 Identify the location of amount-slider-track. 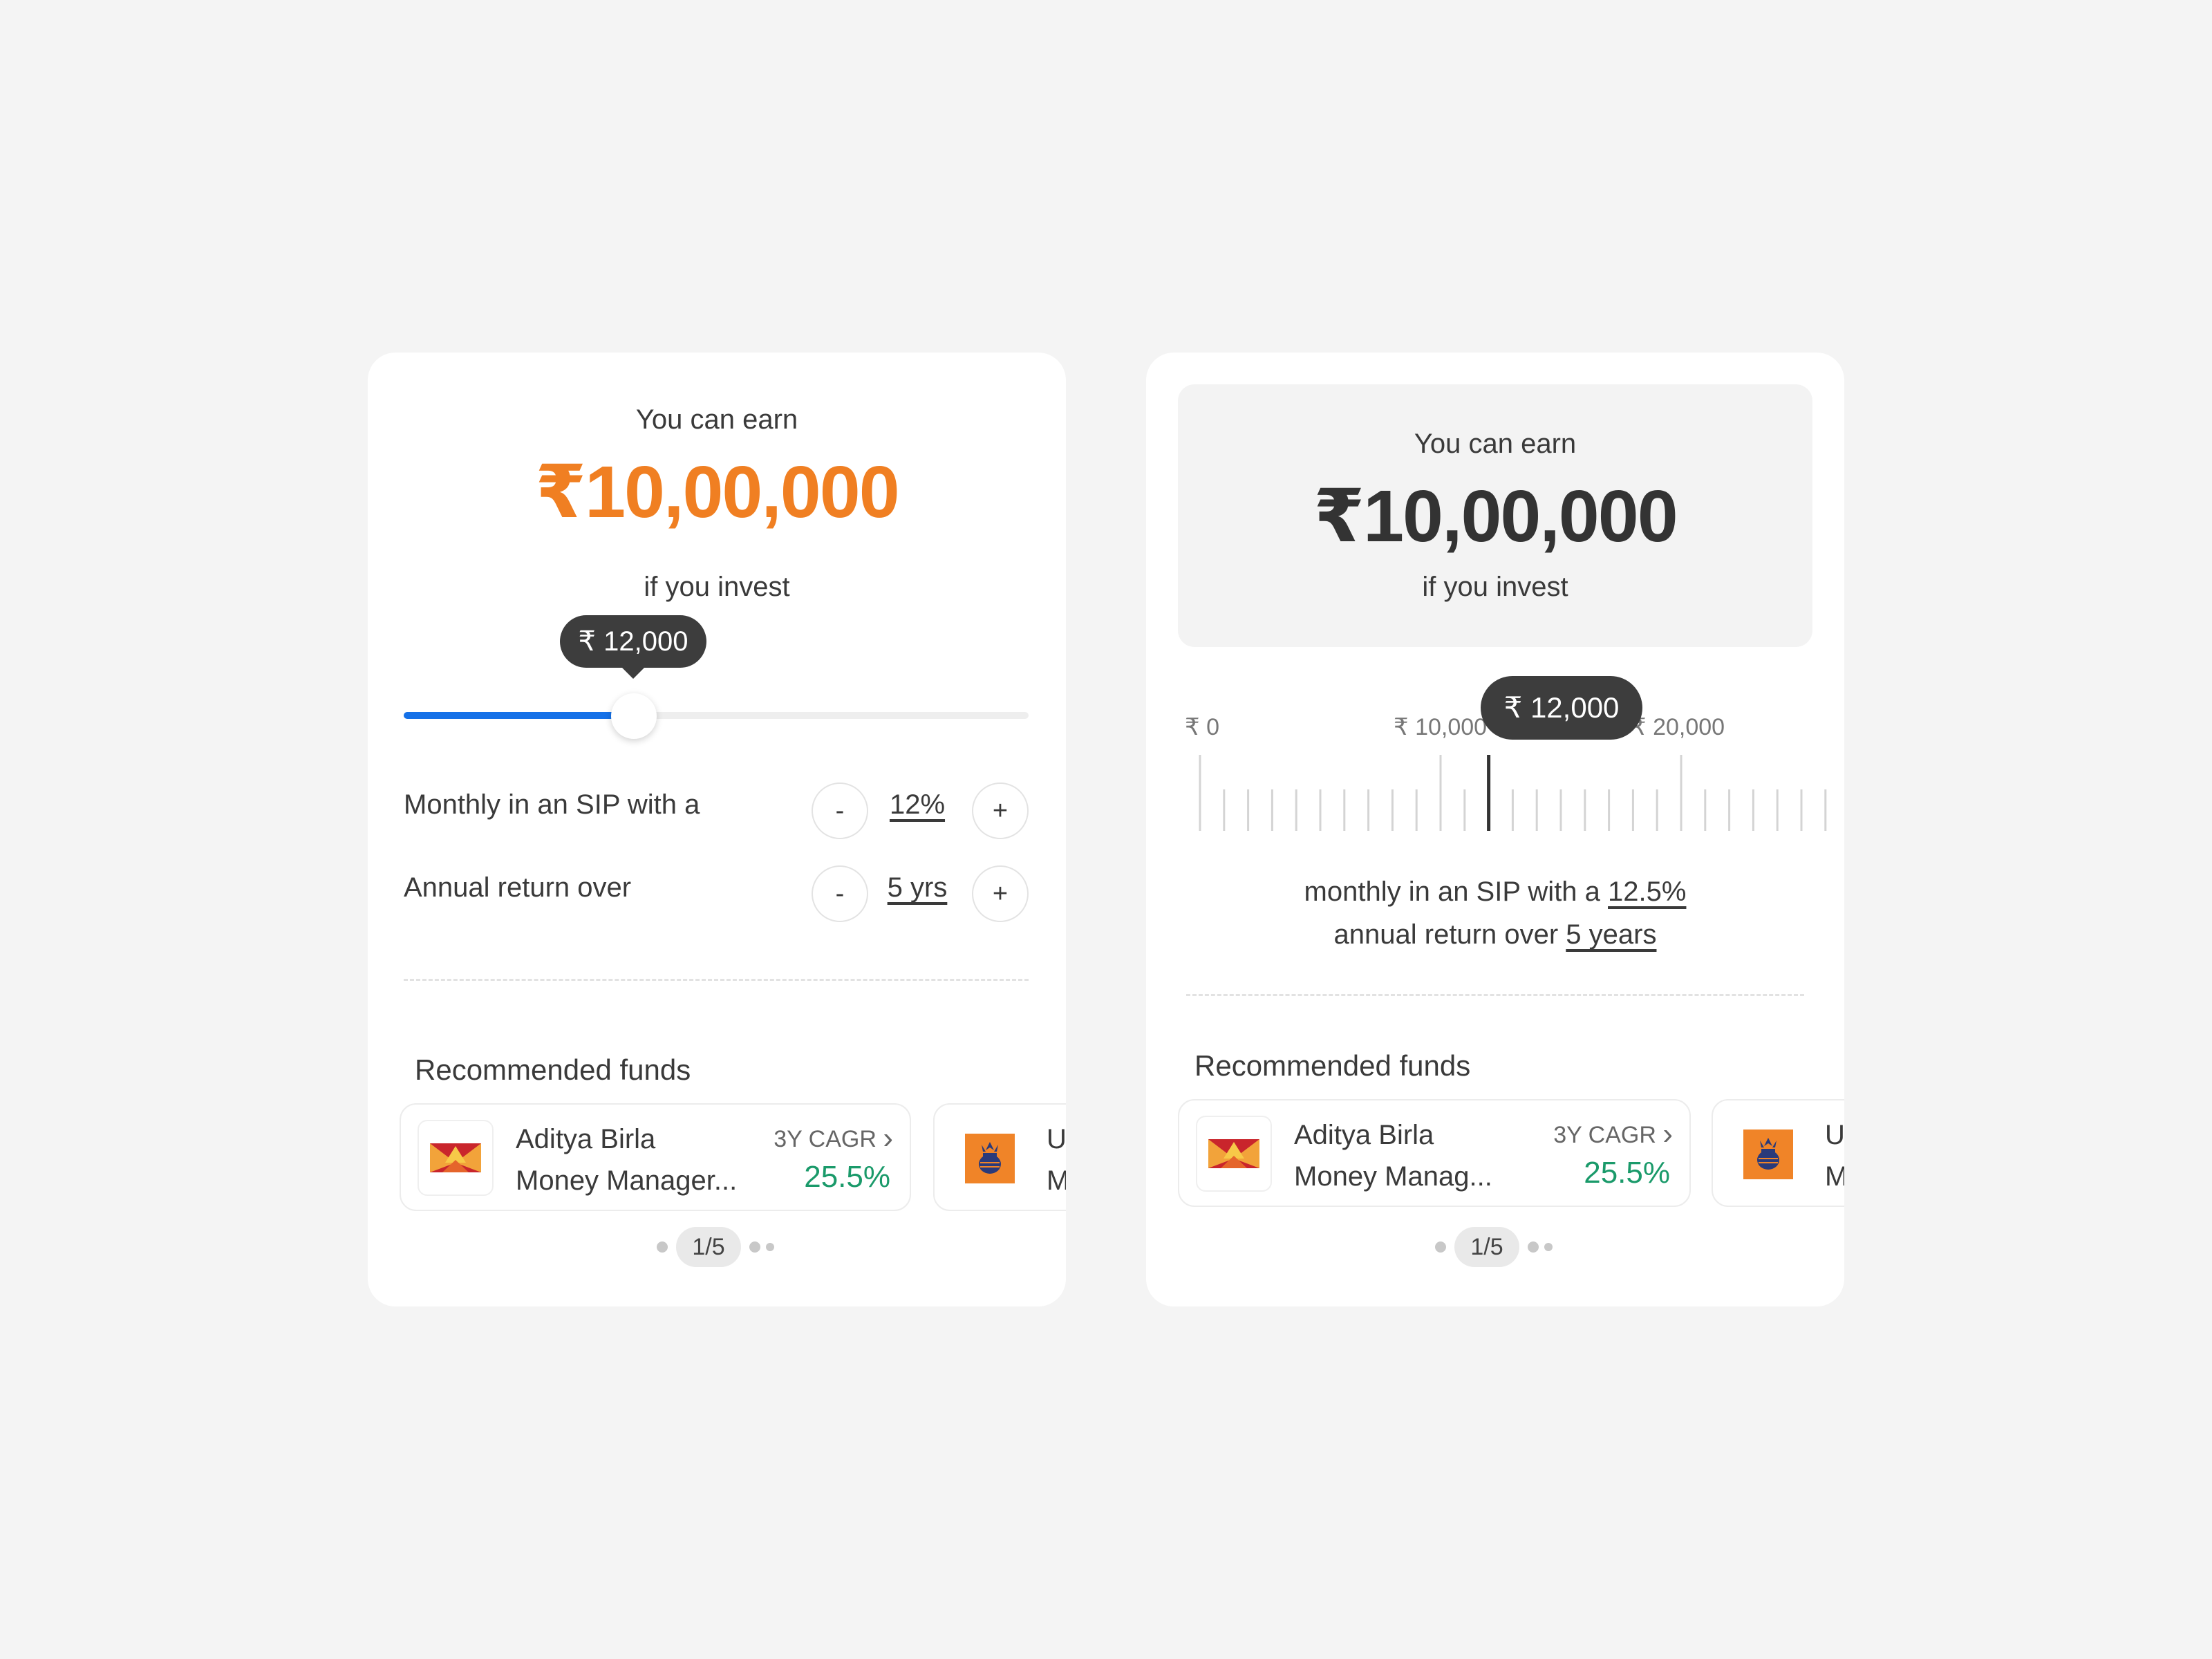
(716, 716).